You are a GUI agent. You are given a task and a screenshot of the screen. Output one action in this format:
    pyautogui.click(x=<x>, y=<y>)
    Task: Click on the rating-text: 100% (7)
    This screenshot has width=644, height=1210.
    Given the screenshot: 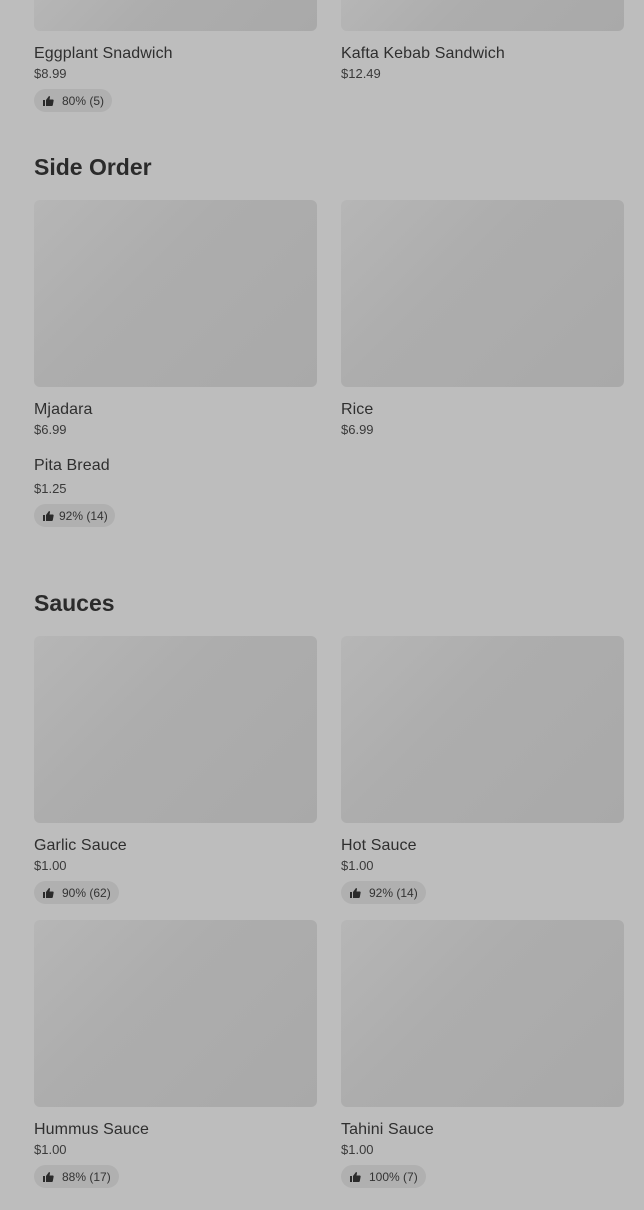 What is the action you would take?
    pyautogui.click(x=393, y=1176)
    